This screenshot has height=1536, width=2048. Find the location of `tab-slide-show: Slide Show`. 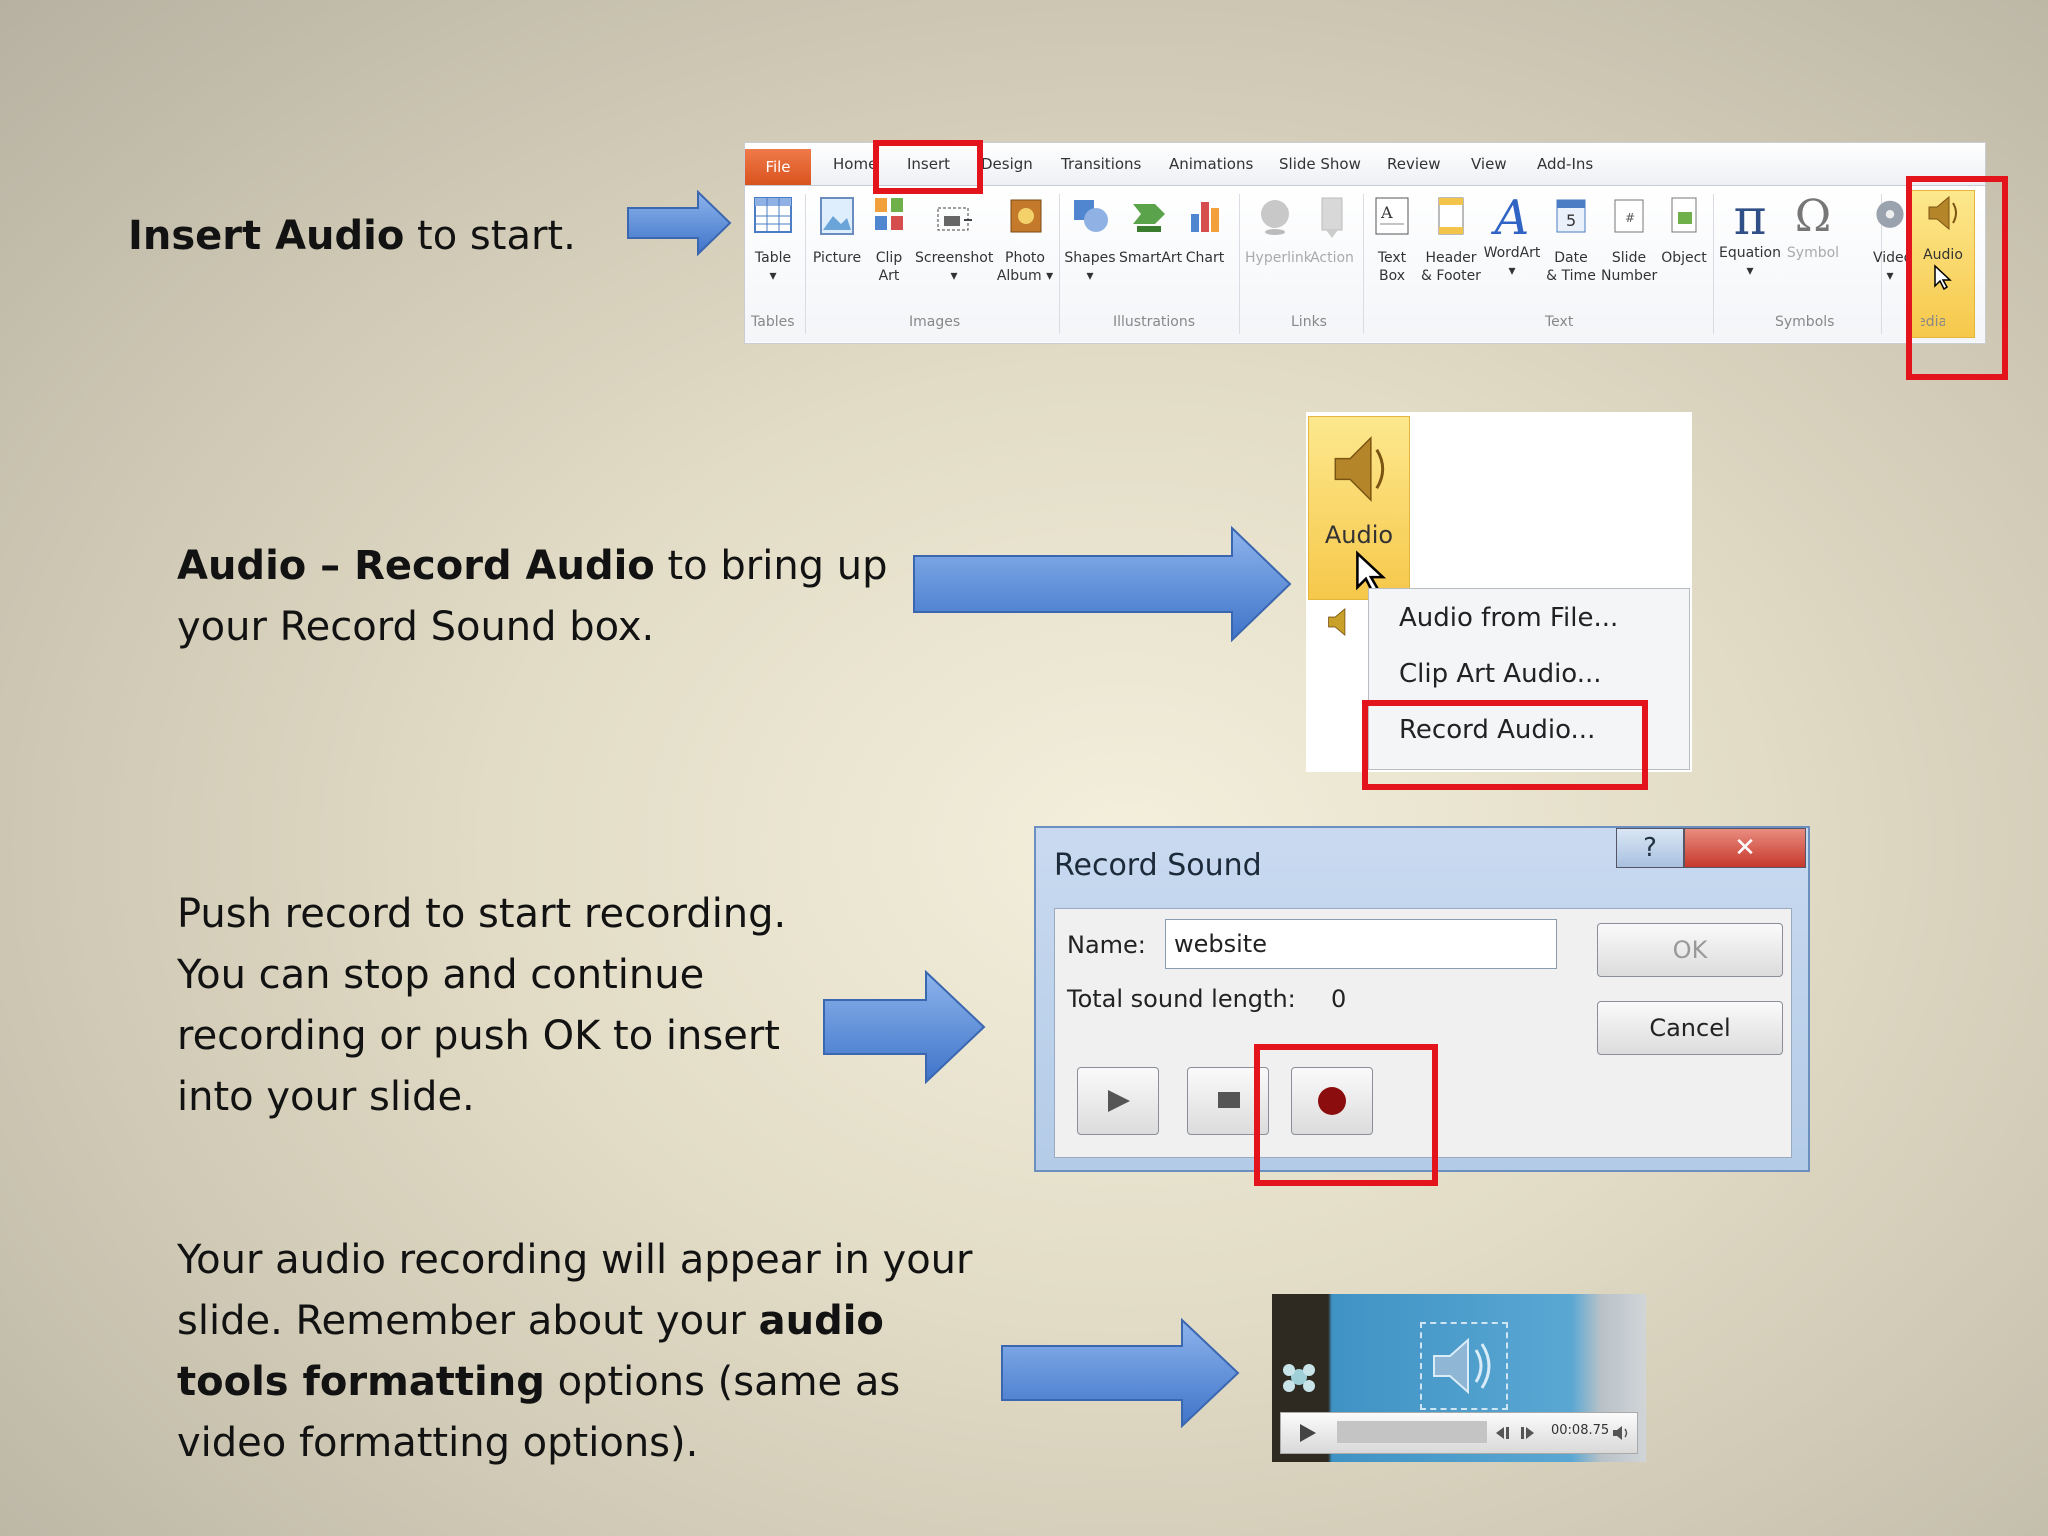

tab-slide-show: Slide Show is located at coordinates (1320, 164).